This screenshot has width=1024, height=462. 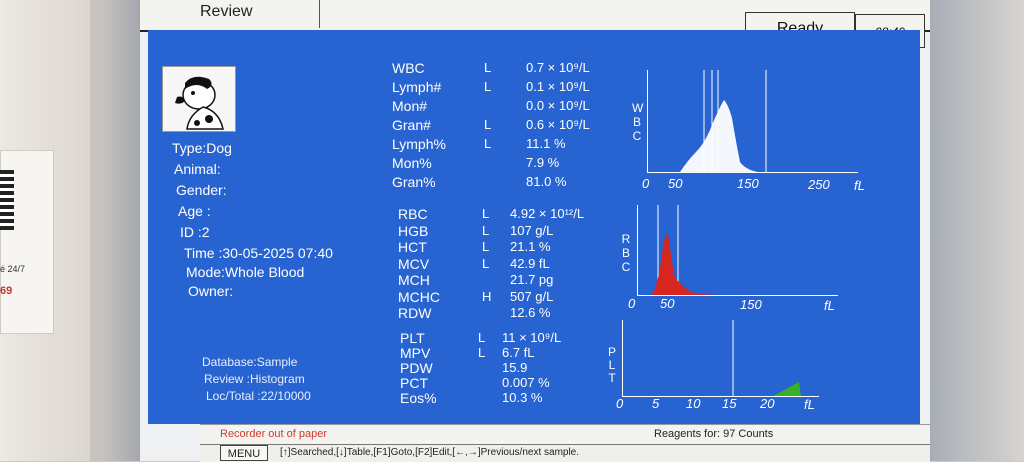 I want to click on plt-tick-20: 20, so click(x=767, y=403).